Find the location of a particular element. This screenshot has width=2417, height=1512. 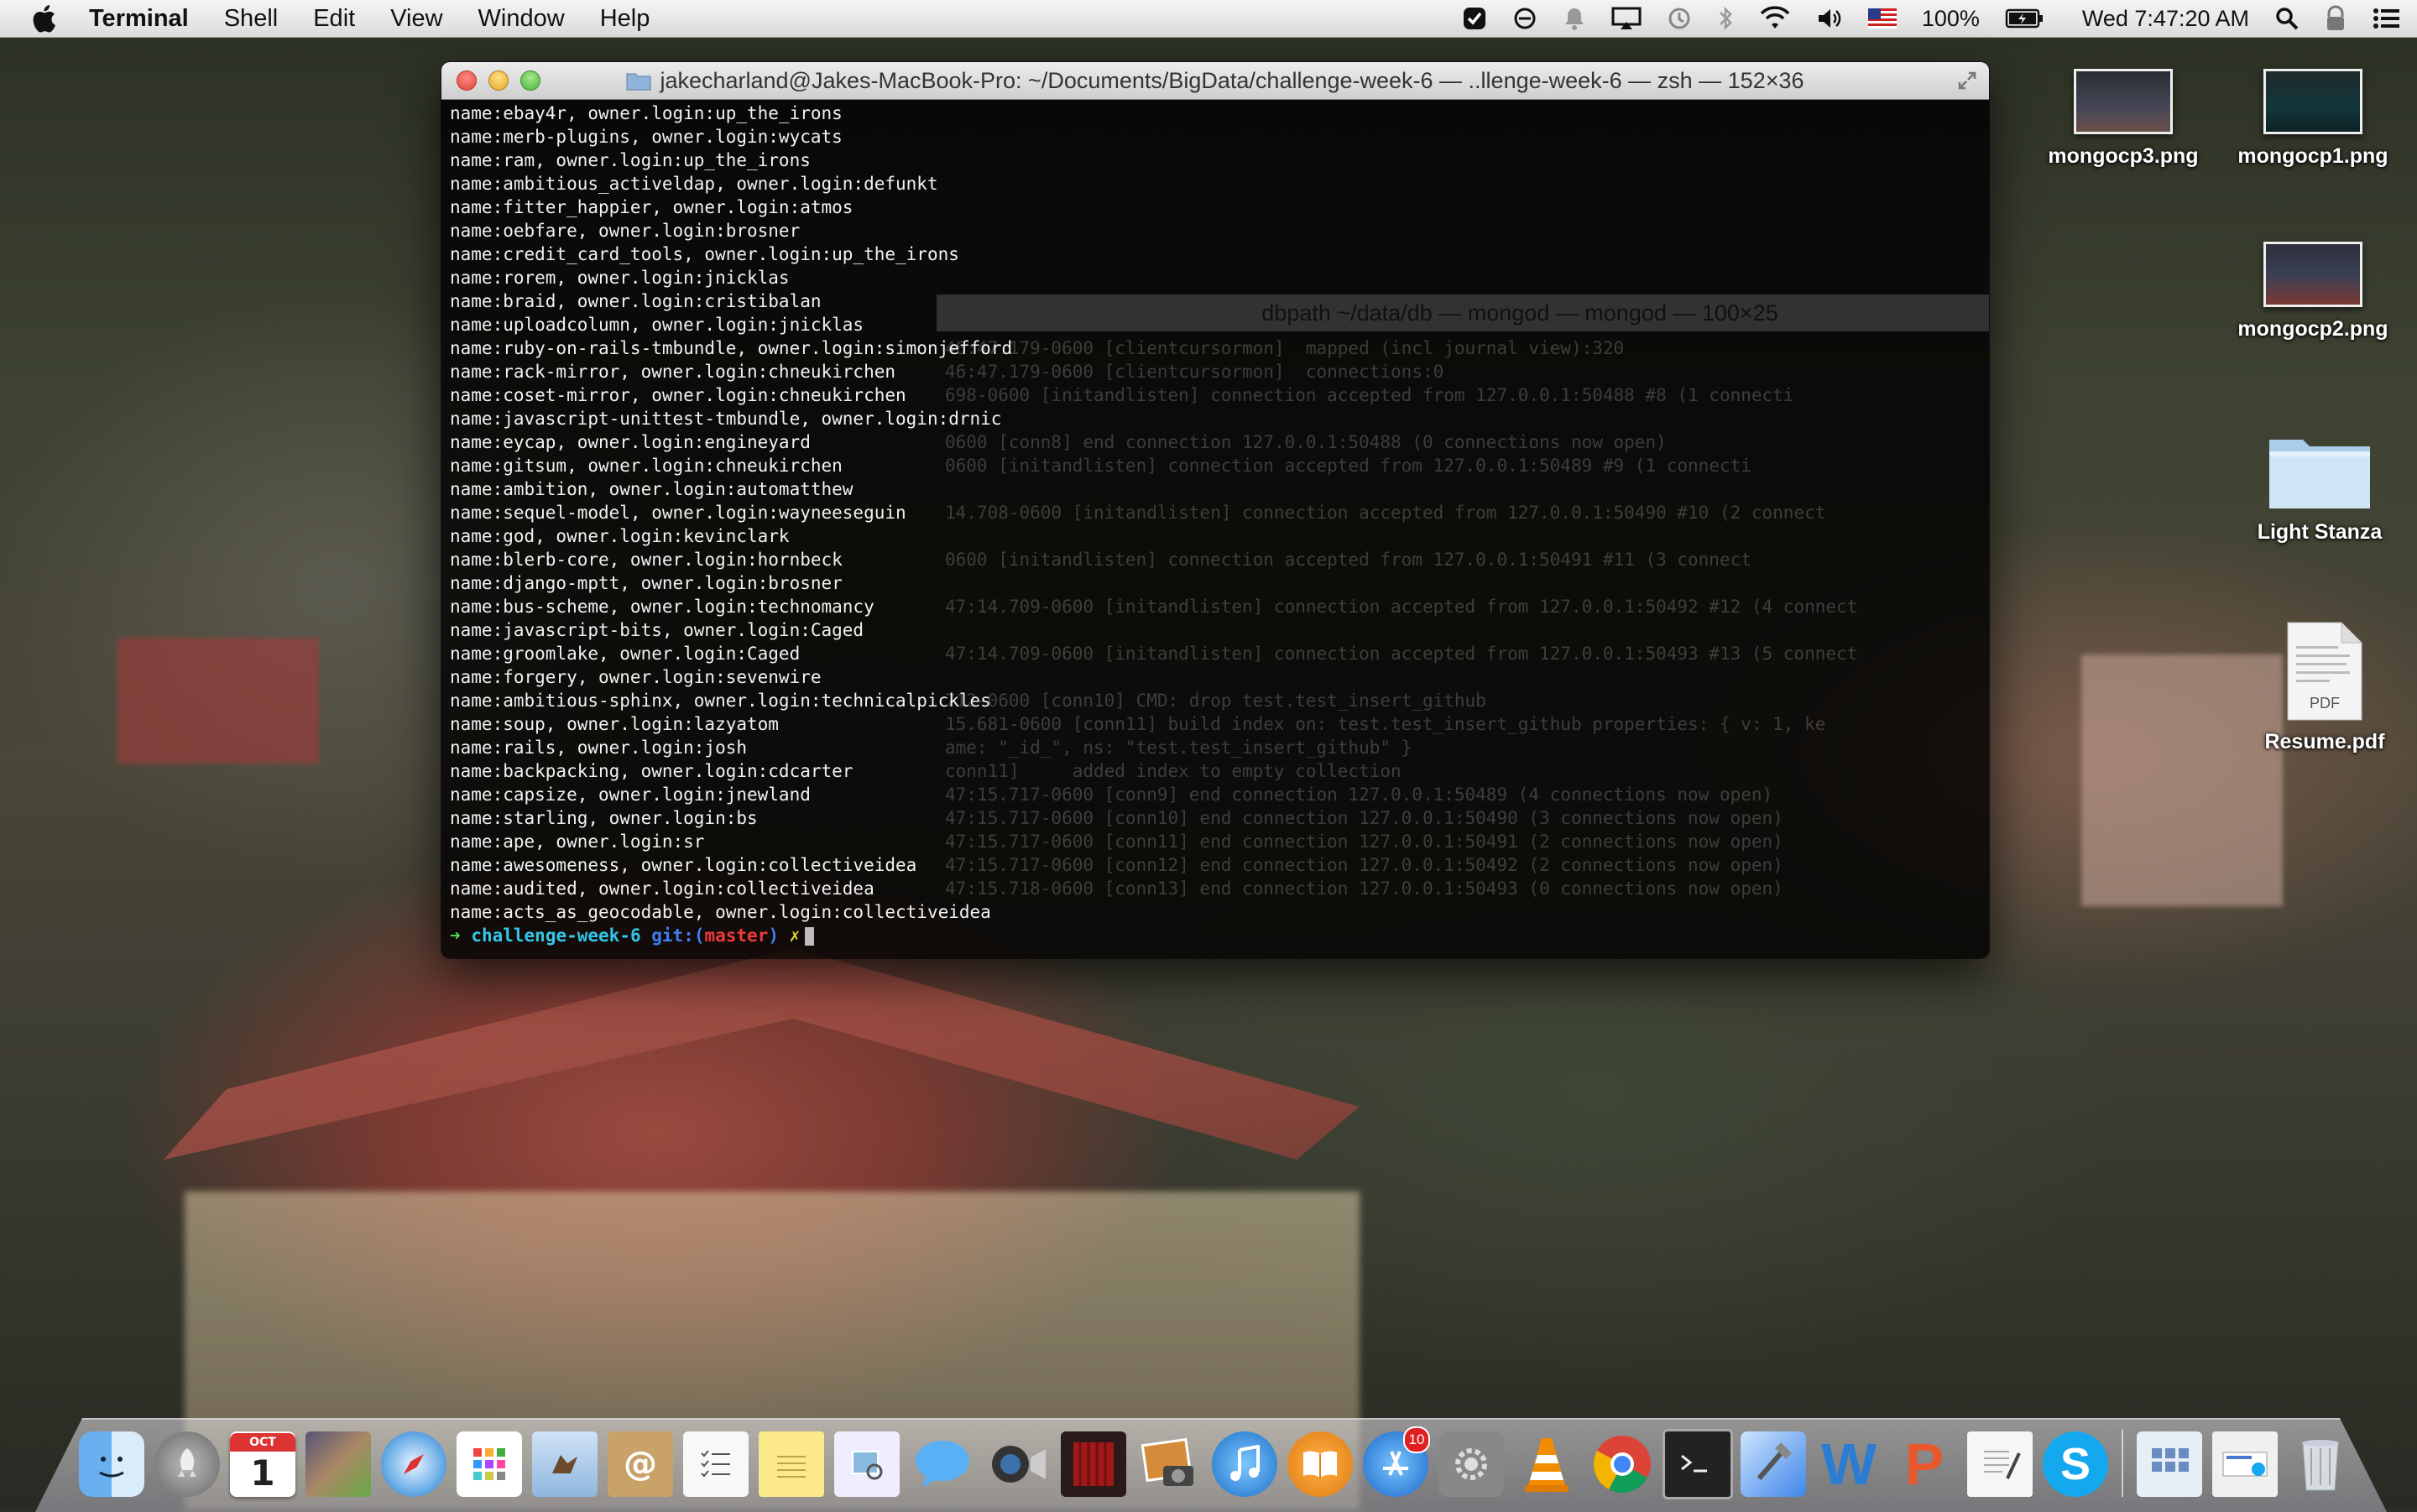

bluetooth-icon is located at coordinates (1725, 18).